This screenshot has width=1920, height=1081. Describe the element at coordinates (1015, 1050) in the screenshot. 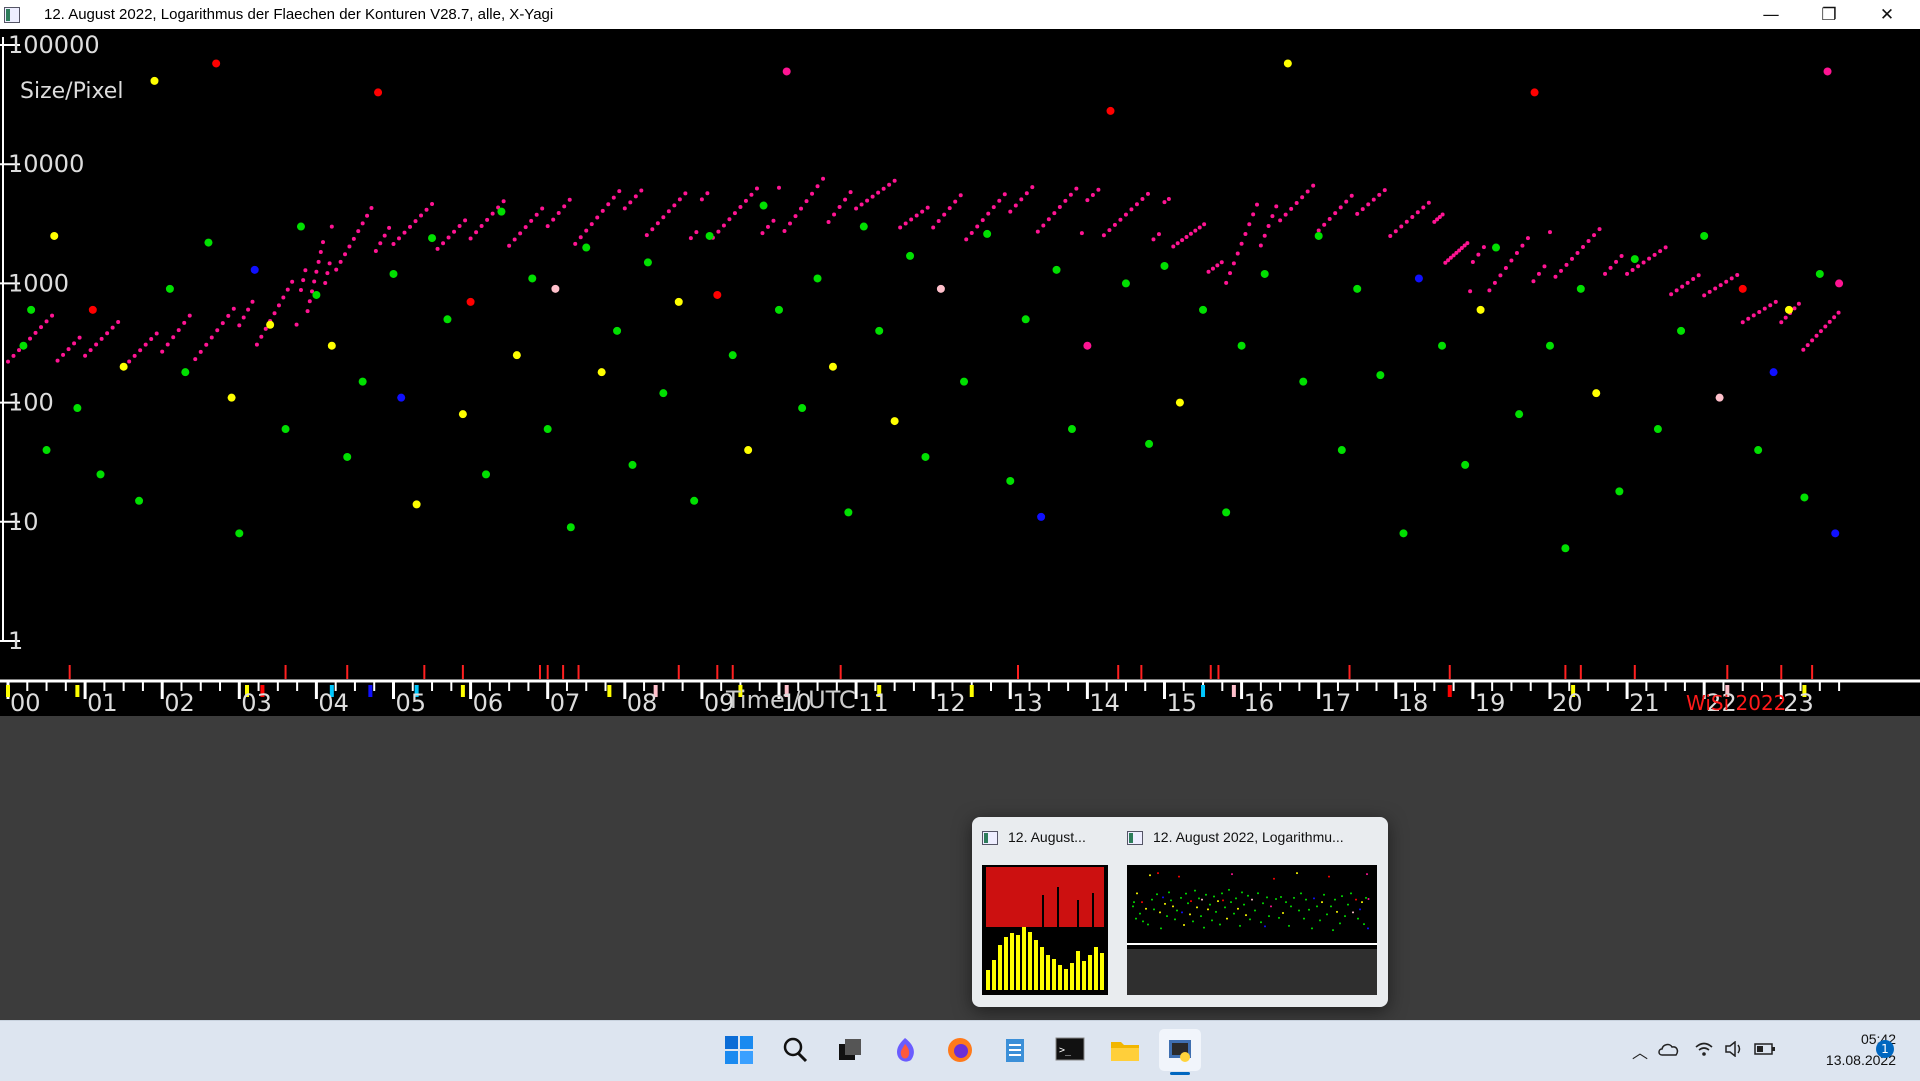

I see `notepad-button` at that location.